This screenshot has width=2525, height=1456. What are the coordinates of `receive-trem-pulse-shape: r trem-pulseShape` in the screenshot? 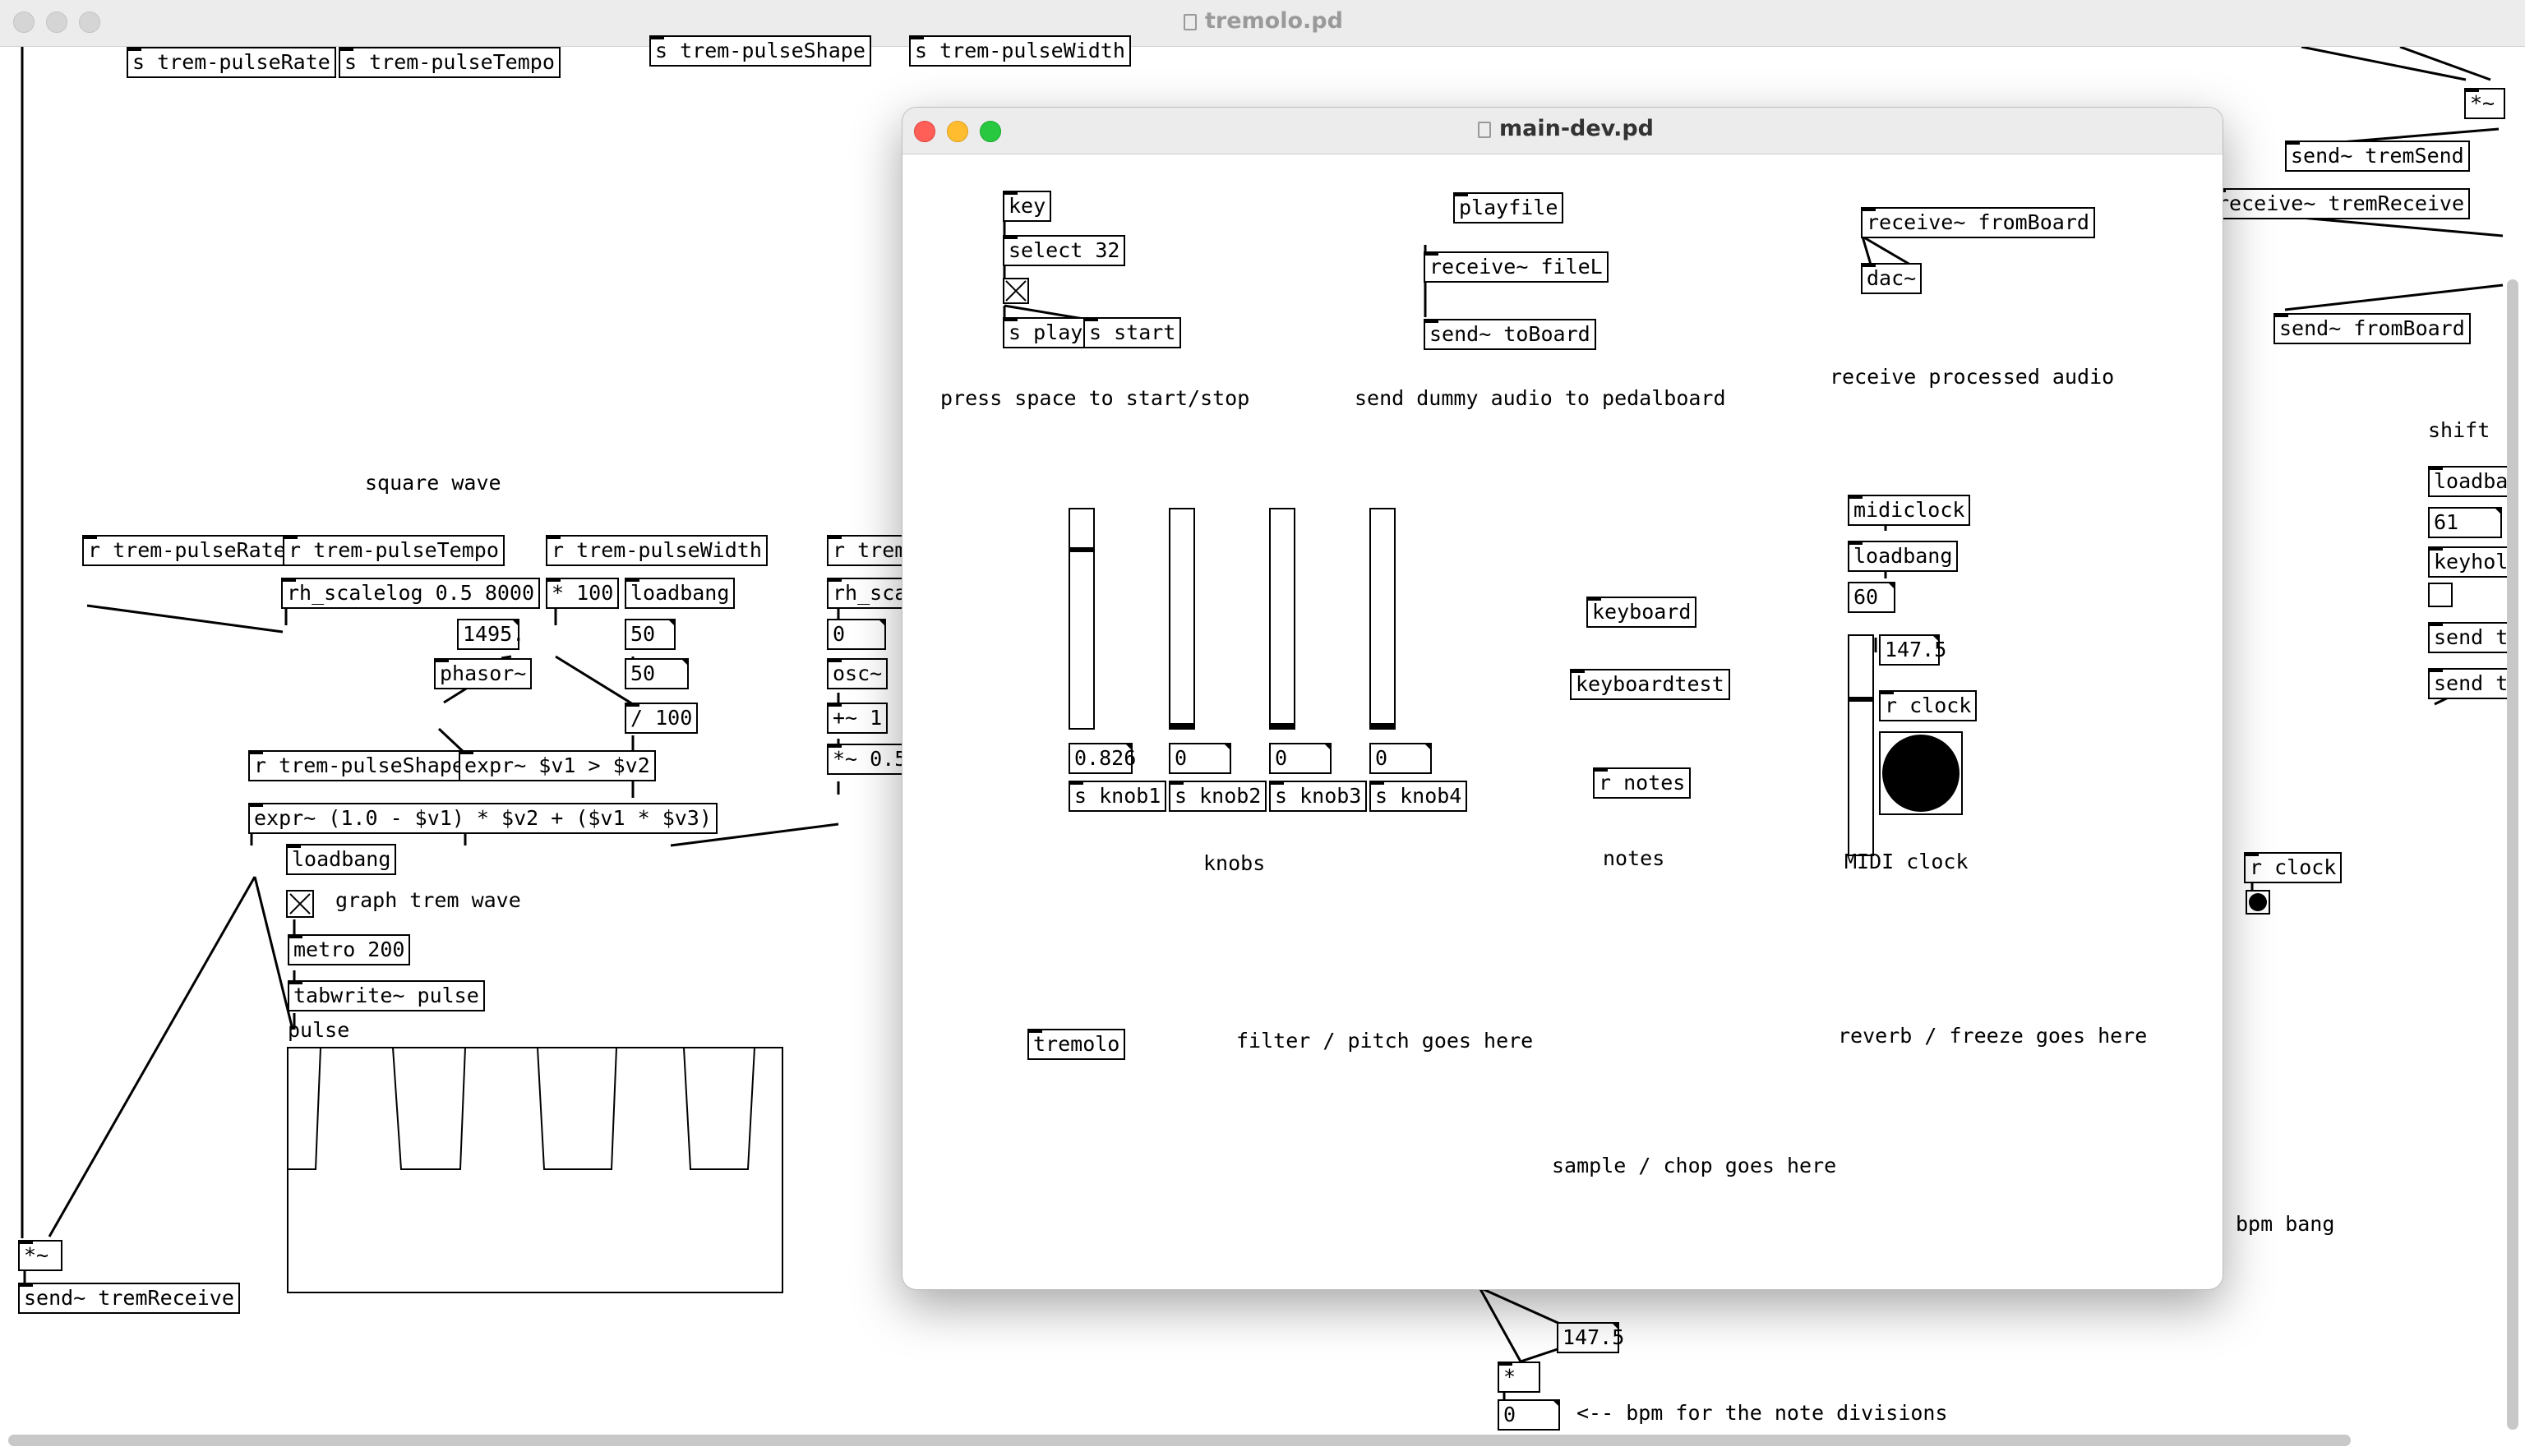 It's located at (359, 765).